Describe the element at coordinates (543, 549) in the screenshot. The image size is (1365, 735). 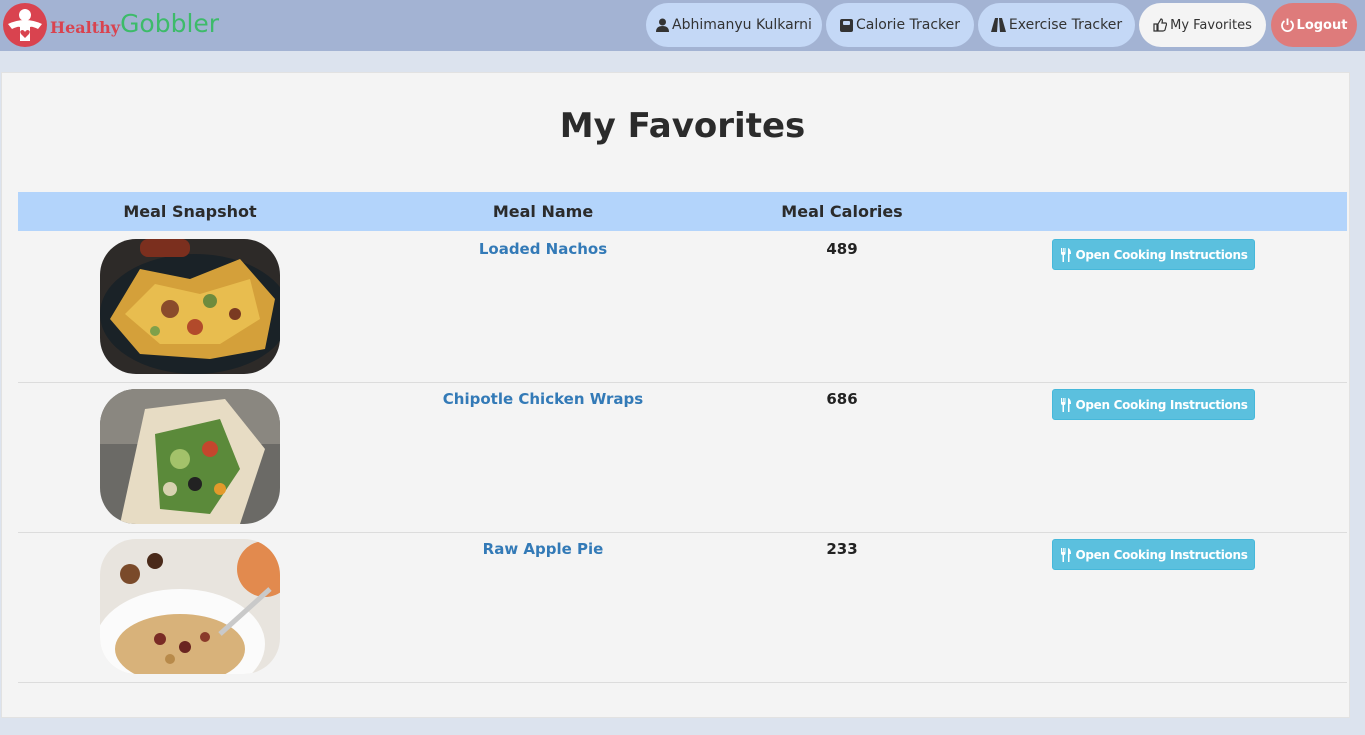
I see `meal-name-link: Raw Apple Pie` at that location.